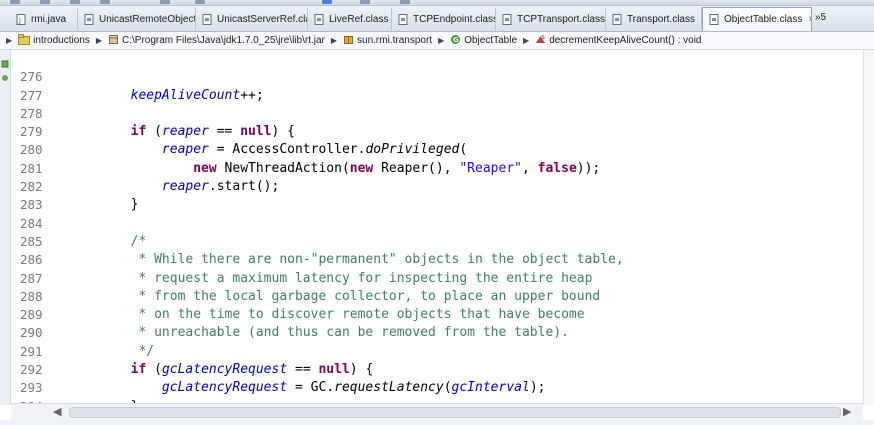 The image size is (874, 425). I want to click on overview-ruler, so click(868, 227).